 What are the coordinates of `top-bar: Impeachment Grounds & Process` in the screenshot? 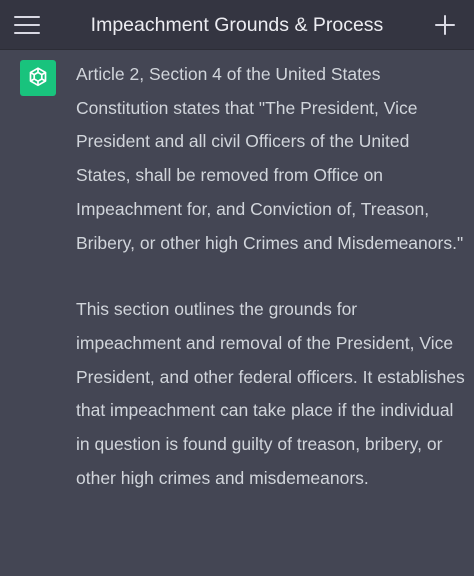 It's located at (237, 25).